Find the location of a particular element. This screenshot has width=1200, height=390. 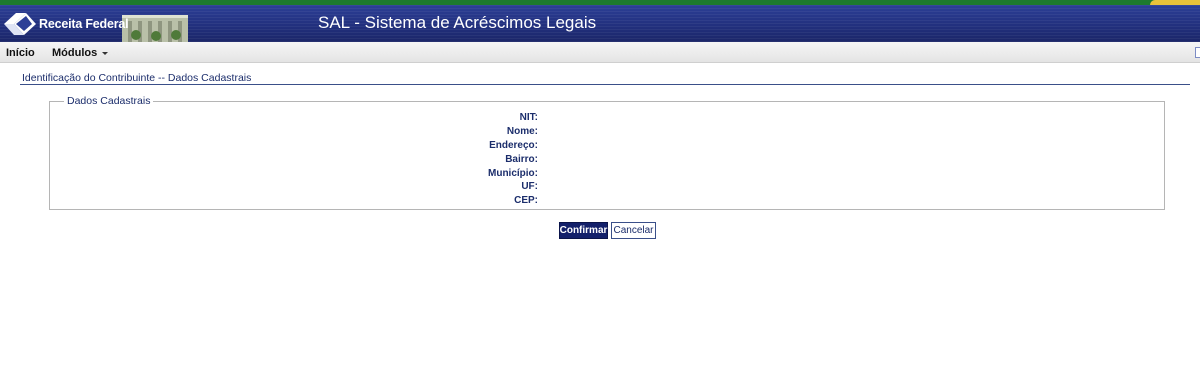

field-label-endereco: Endereço: is located at coordinates (513, 145).